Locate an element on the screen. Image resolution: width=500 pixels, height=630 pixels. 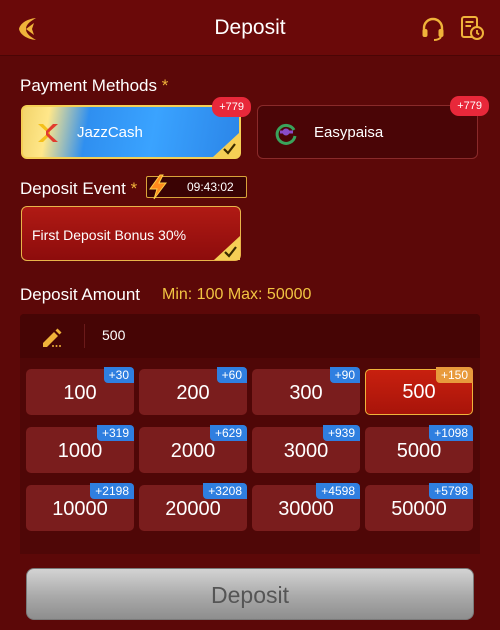
amount-input-row is located at coordinates (250, 336).